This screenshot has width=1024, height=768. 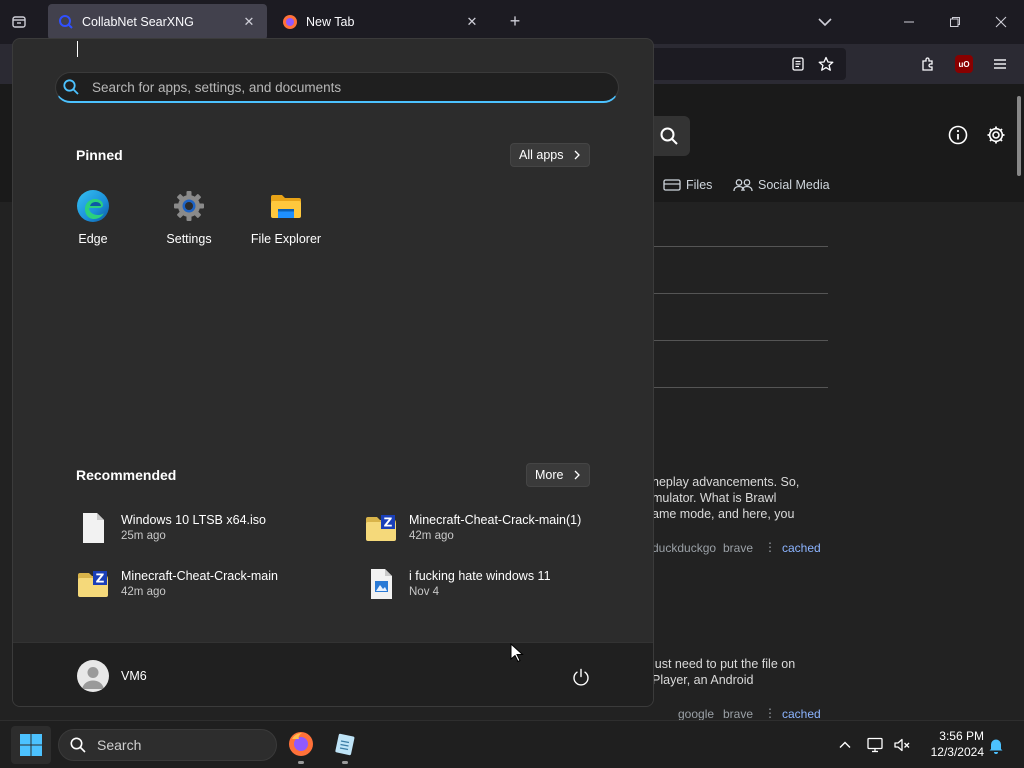 What do you see at coordinates (957, 752) in the screenshot?
I see `clock-date: 12/3/2024` at bounding box center [957, 752].